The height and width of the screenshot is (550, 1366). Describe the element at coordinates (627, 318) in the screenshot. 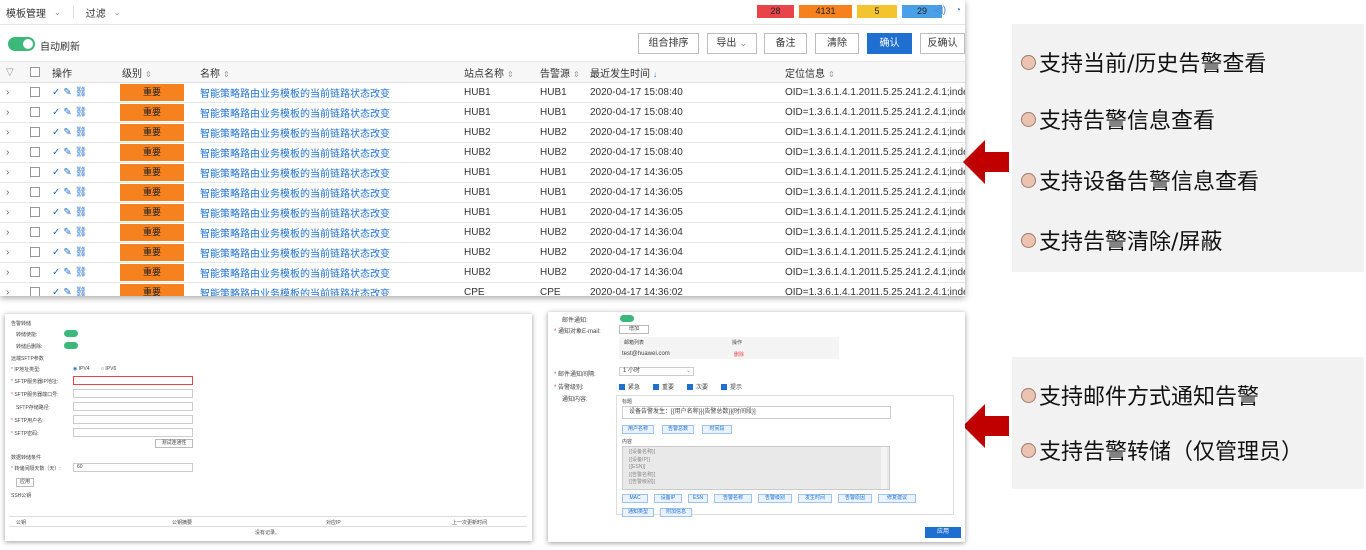

I see `email-notify-toggle` at that location.